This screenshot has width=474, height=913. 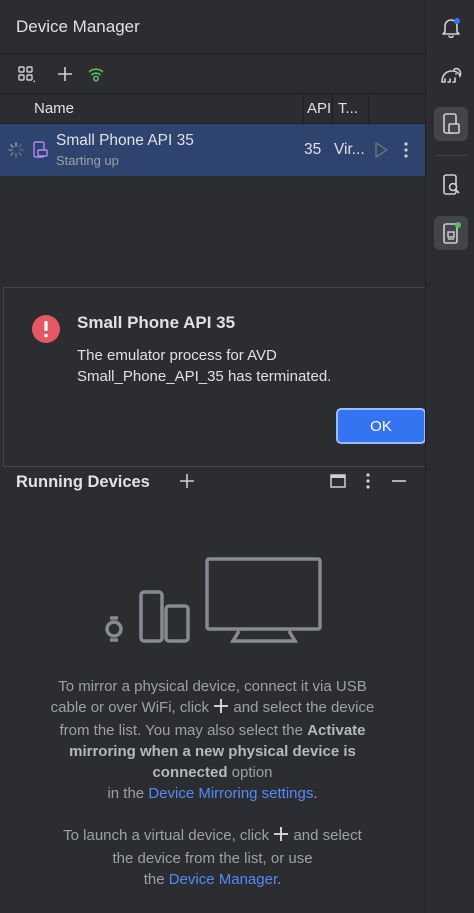 I want to click on devices-illustration, so click(x=213, y=603).